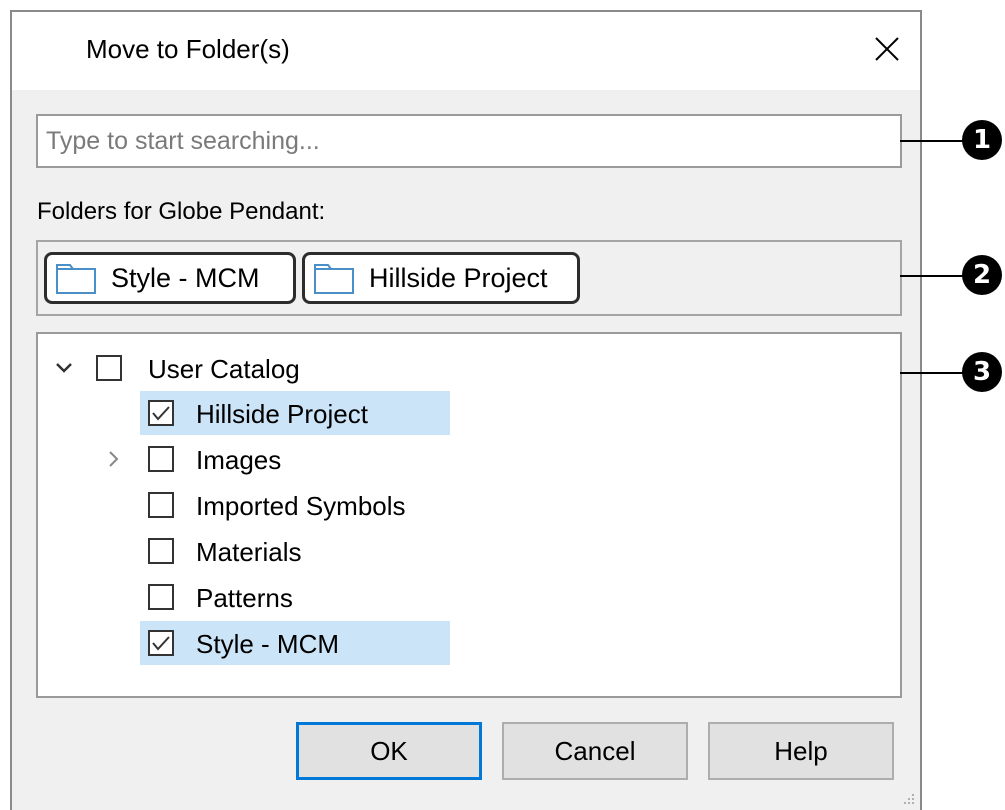 The height and width of the screenshot is (810, 1005). Describe the element at coordinates (161, 551) in the screenshot. I see `checkbox-materials` at that location.